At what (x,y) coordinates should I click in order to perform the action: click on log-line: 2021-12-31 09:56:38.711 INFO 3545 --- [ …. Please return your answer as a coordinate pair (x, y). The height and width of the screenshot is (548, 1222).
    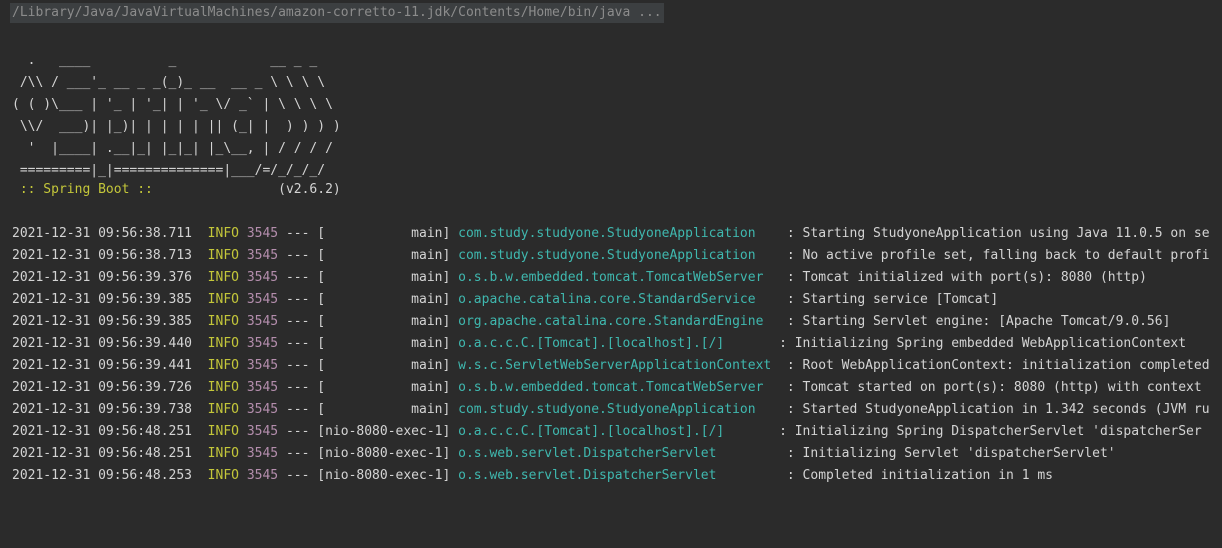
    Looking at the image, I should click on (611, 234).